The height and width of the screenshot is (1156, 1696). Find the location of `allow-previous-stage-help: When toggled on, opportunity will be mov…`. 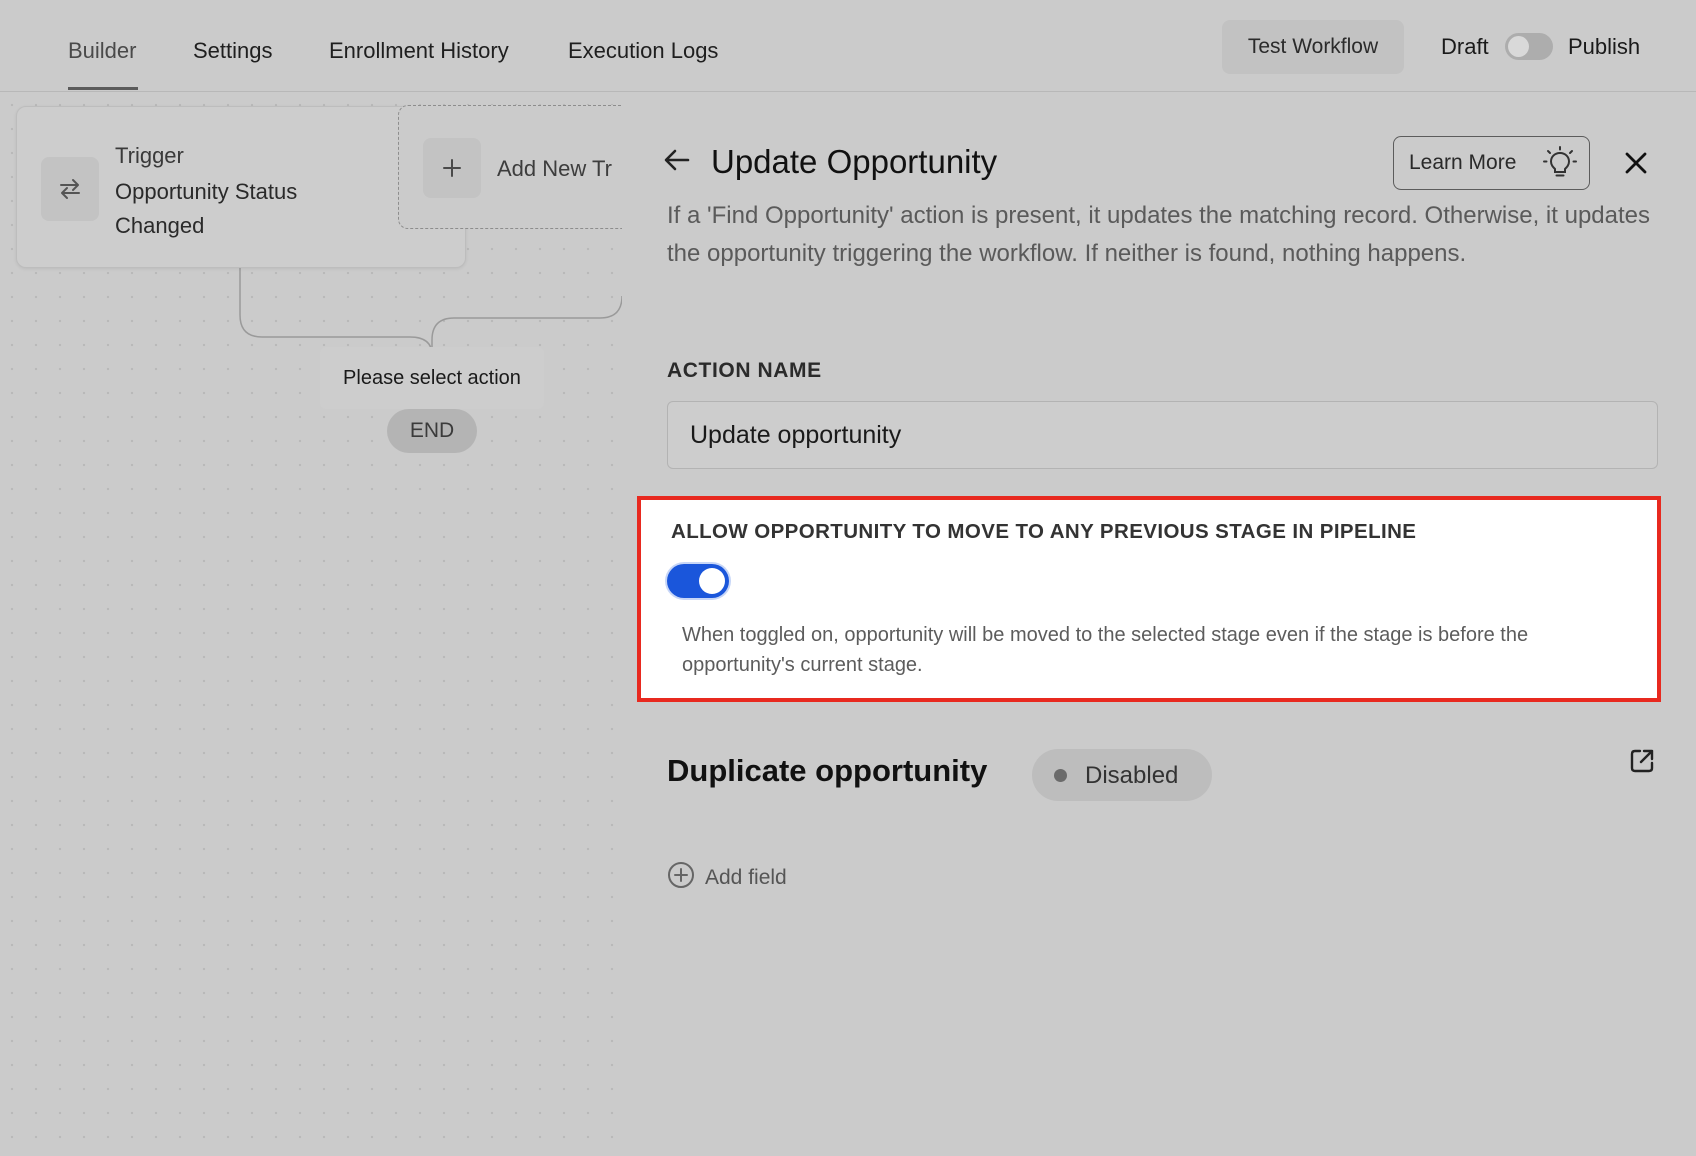

allow-previous-stage-help: When toggled on, opportunity will be mov… is located at coordinates (1105, 650).